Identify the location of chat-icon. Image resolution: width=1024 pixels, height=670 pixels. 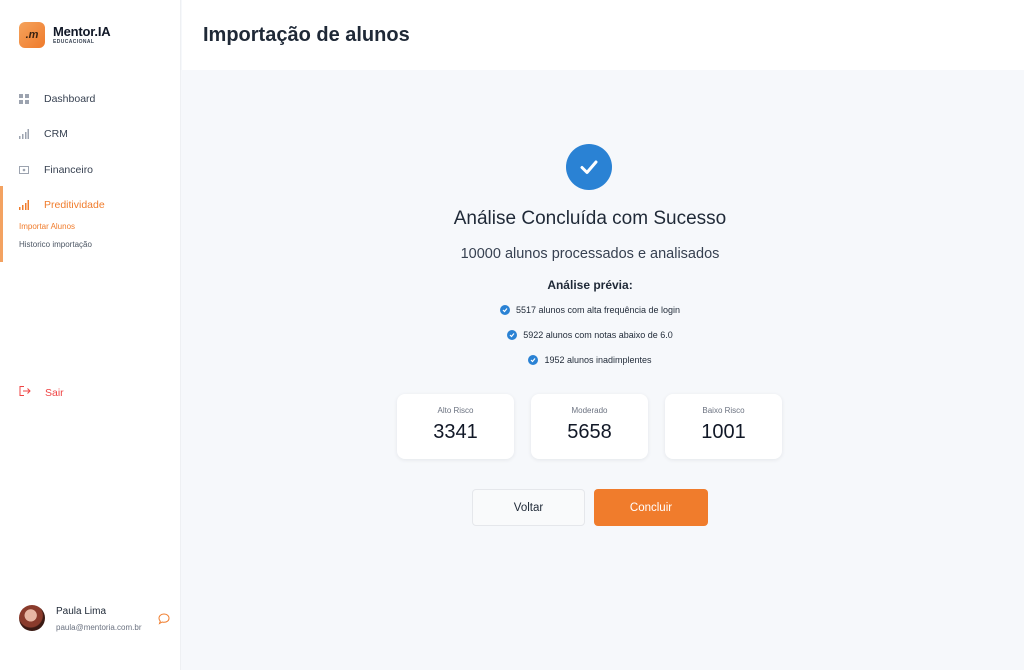
(164, 621).